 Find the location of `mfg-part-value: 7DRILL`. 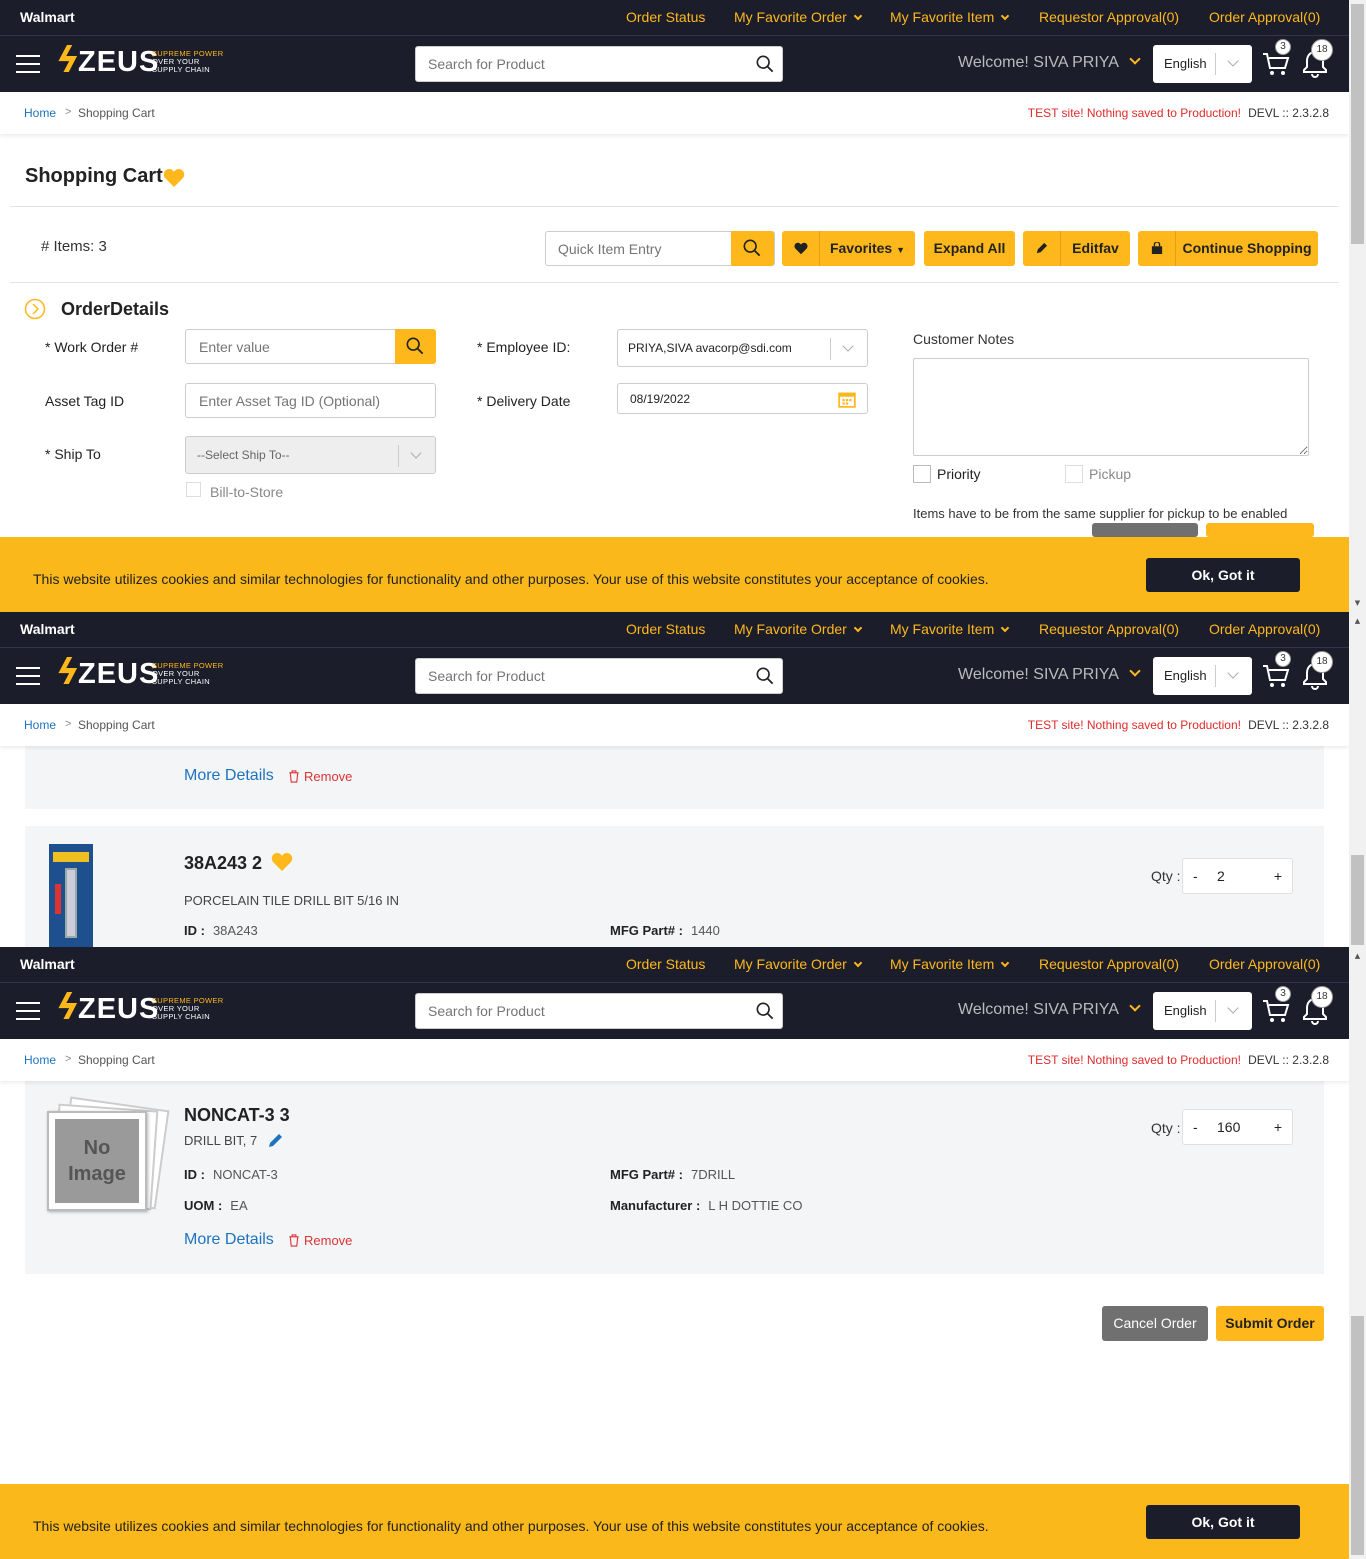

mfg-part-value: 7DRILL is located at coordinates (713, 1174).